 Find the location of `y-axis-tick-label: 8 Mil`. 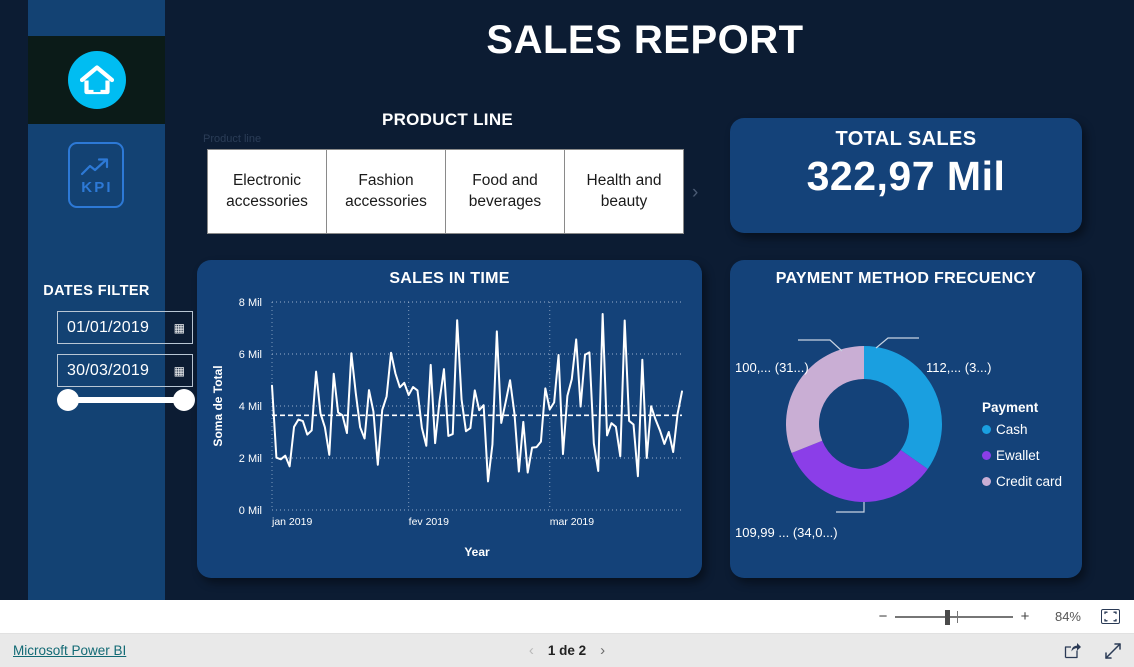

y-axis-tick-label: 8 Mil is located at coordinates (249, 303).